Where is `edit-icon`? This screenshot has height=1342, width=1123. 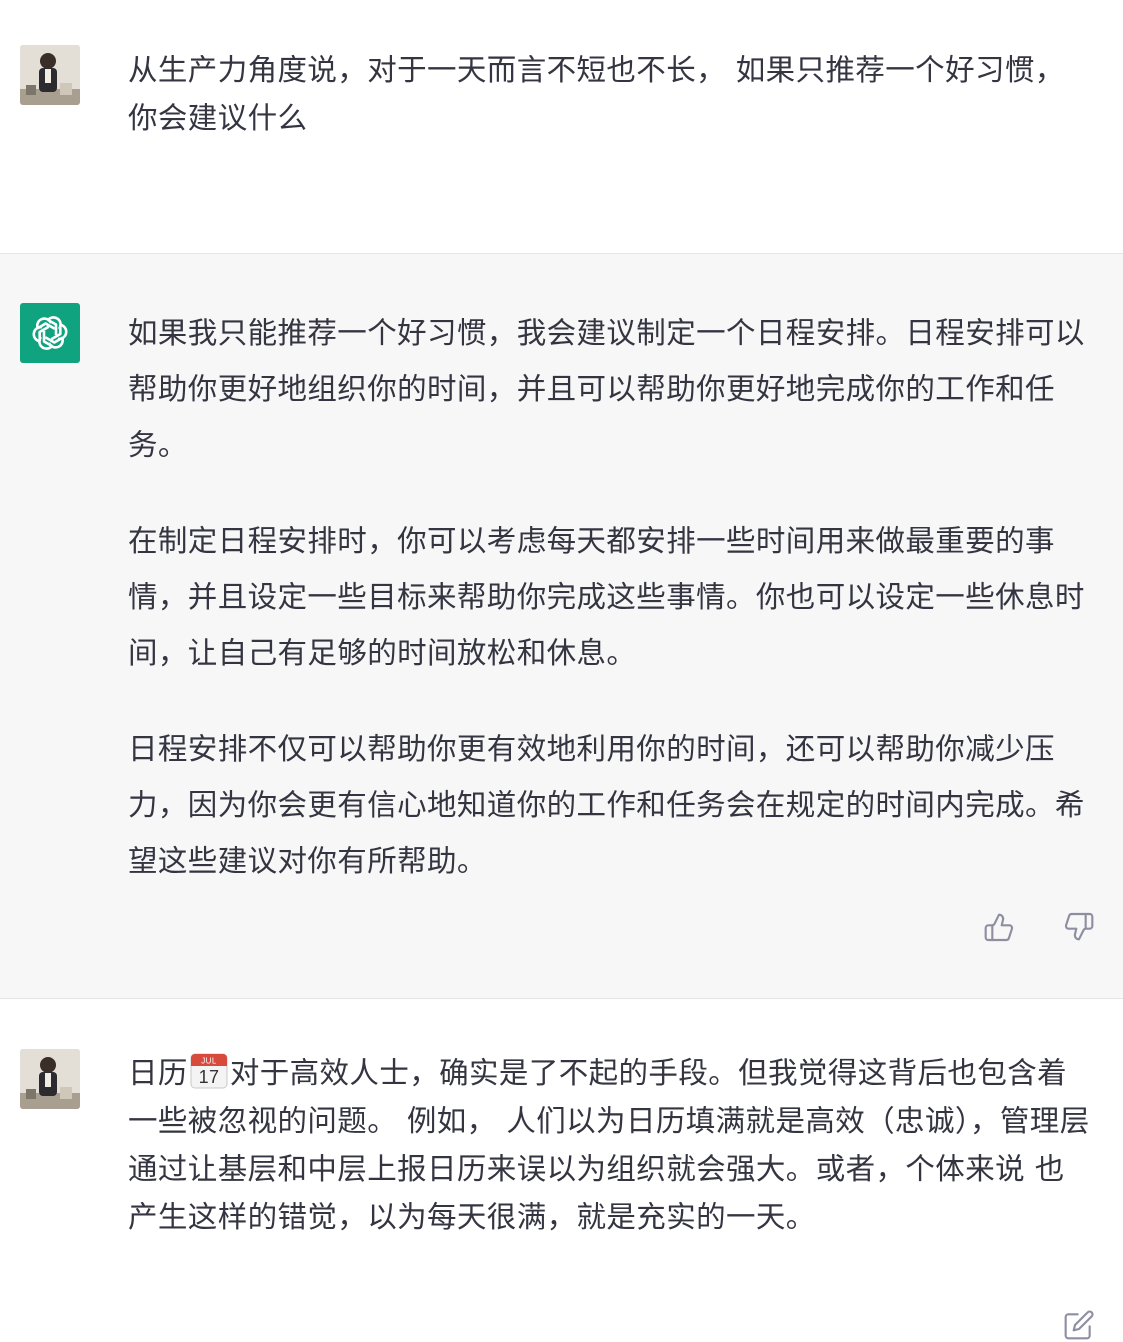 edit-icon is located at coordinates (1079, 1325).